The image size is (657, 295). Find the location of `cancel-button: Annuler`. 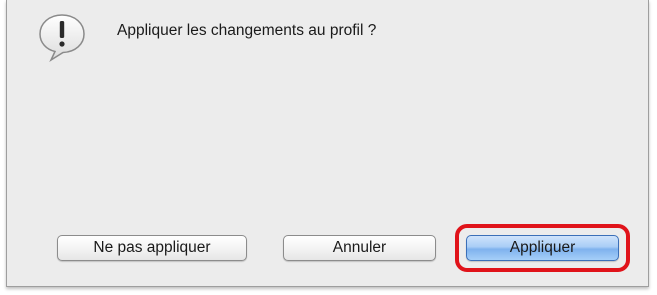

cancel-button: Annuler is located at coordinates (359, 248).